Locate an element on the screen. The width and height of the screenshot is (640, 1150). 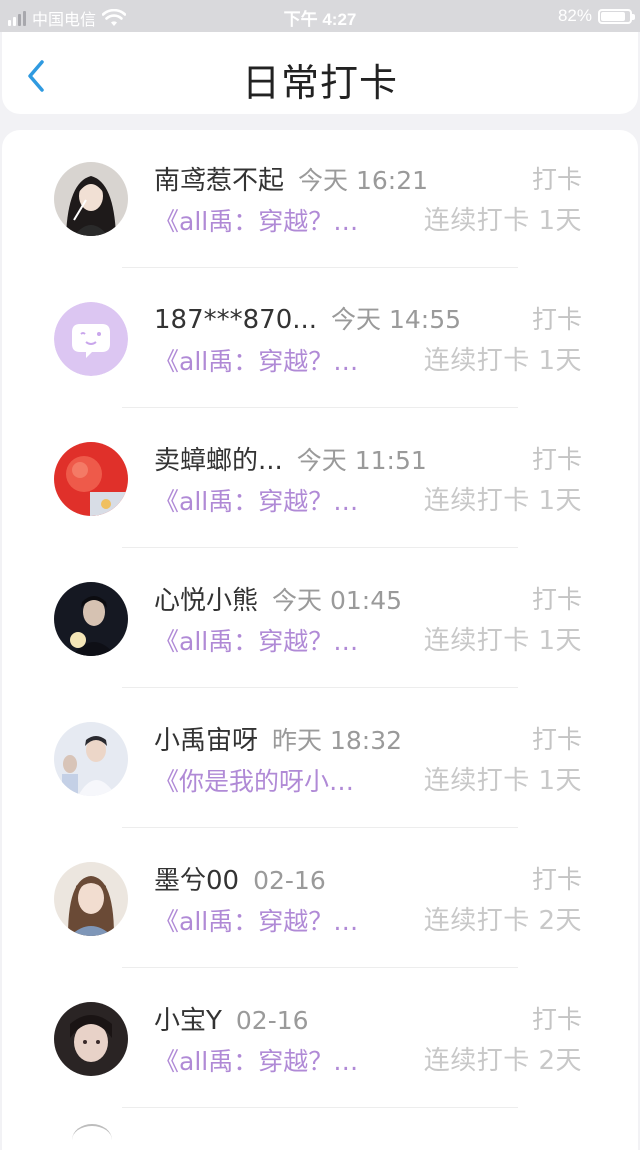
battery-icon is located at coordinates (616, 16).